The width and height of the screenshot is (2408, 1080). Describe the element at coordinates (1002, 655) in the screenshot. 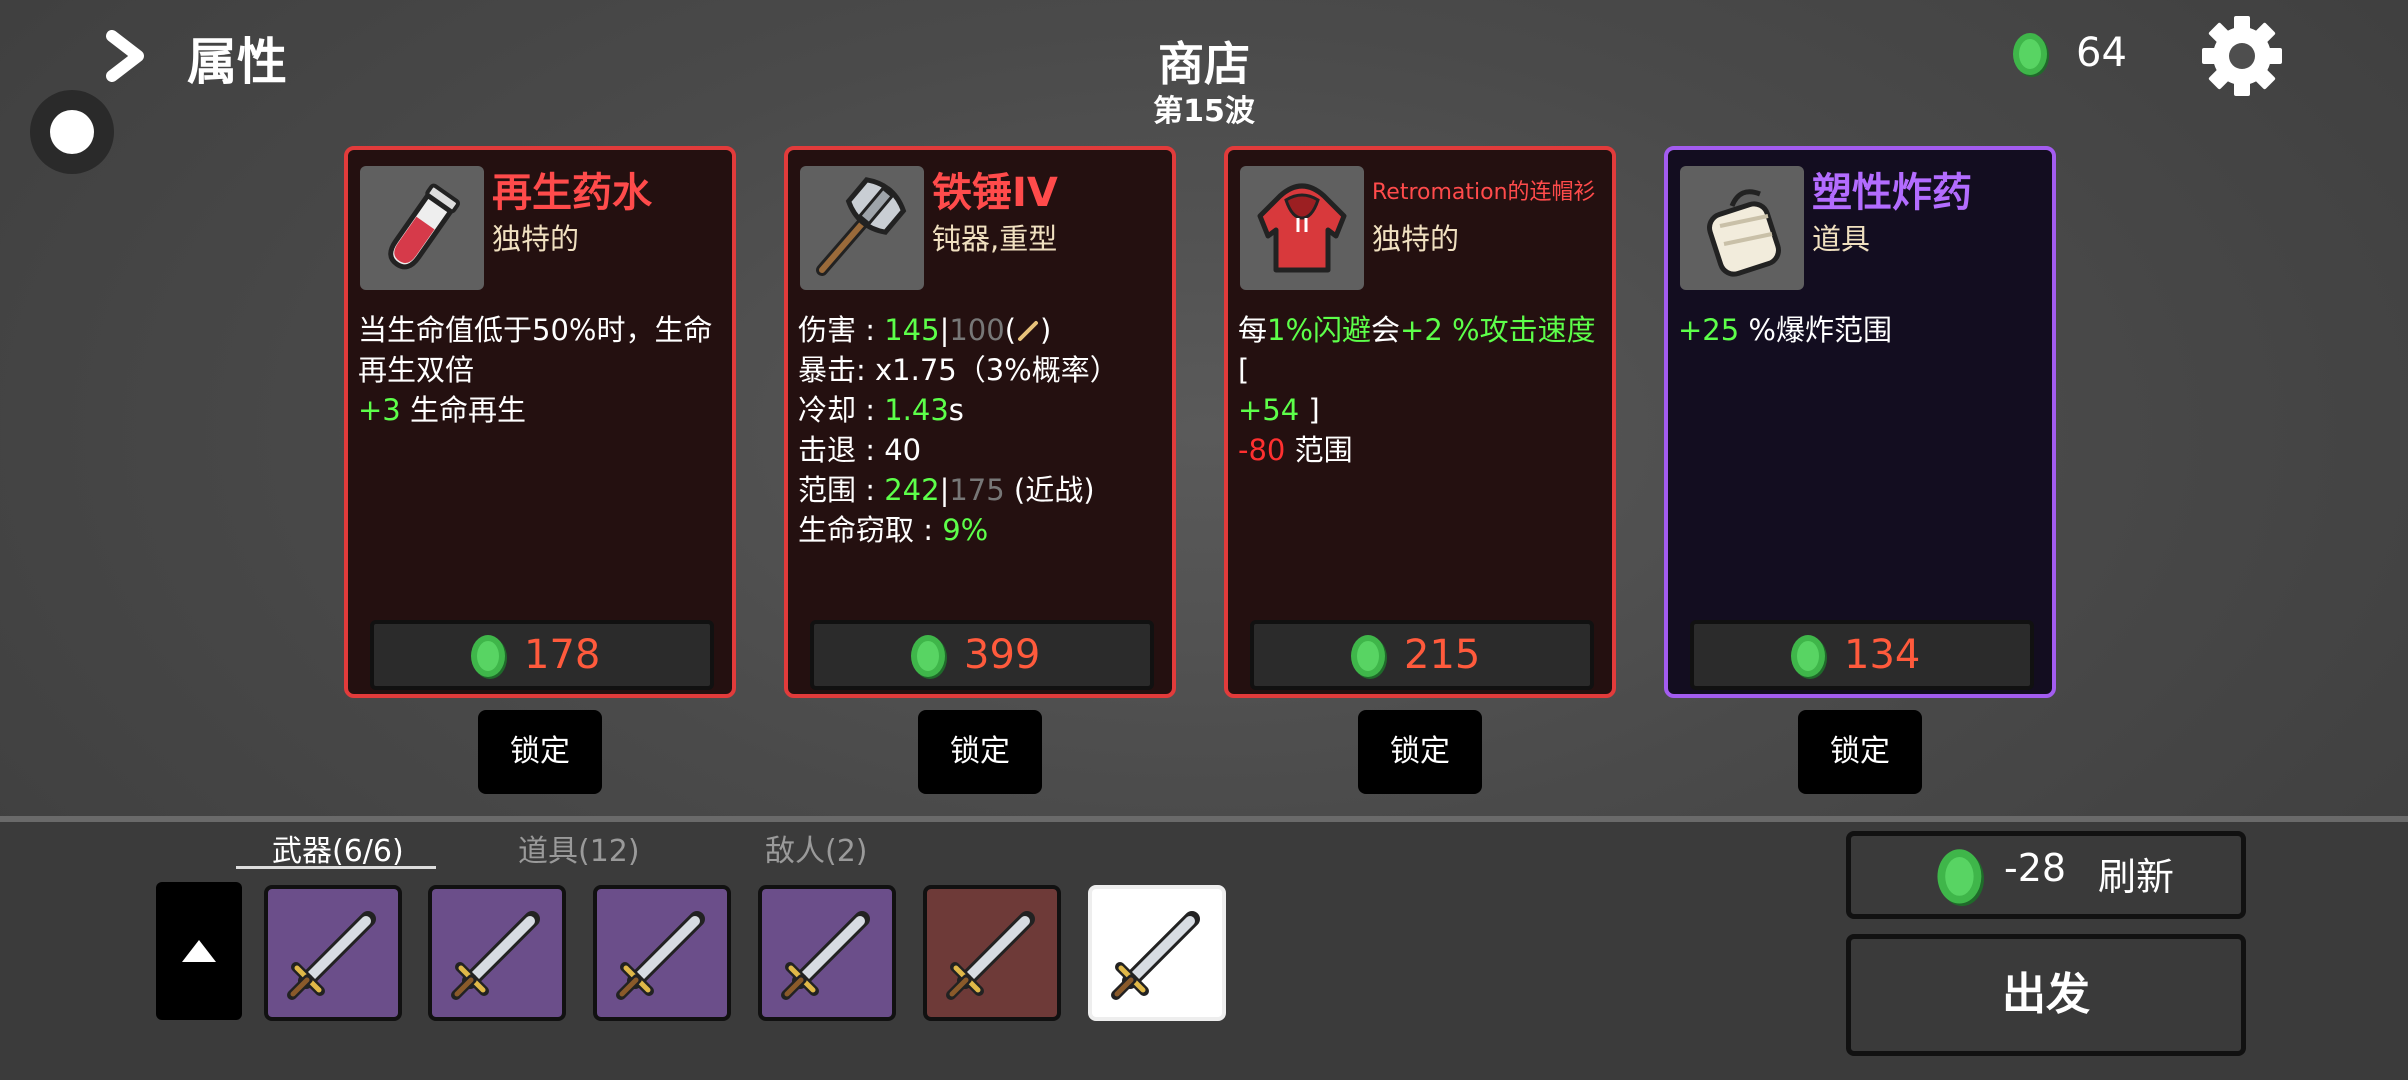

I see `item-price: 399` at that location.